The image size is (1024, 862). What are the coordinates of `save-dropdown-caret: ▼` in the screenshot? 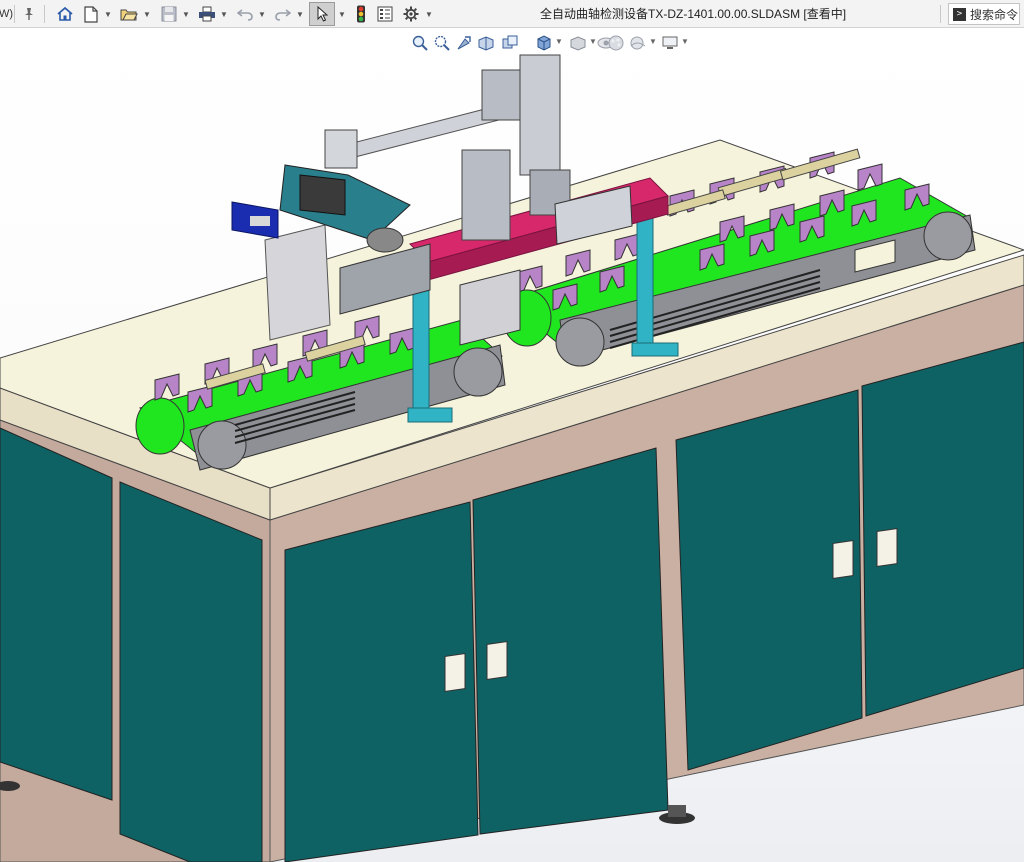 It's located at (186, 14).